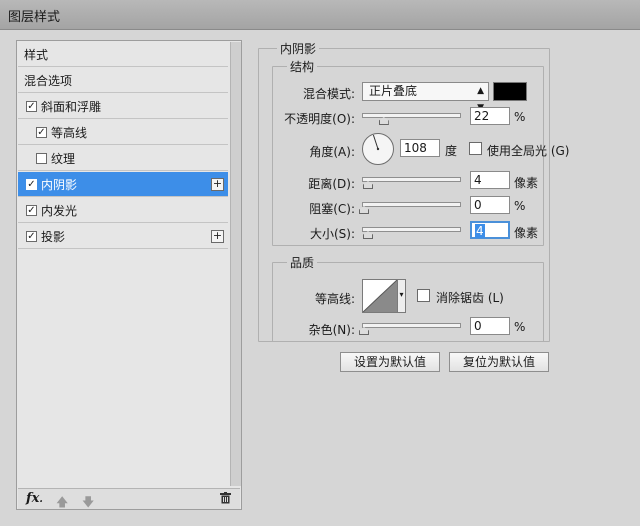  I want to click on reset-default-button: 复位为默认值, so click(499, 362).